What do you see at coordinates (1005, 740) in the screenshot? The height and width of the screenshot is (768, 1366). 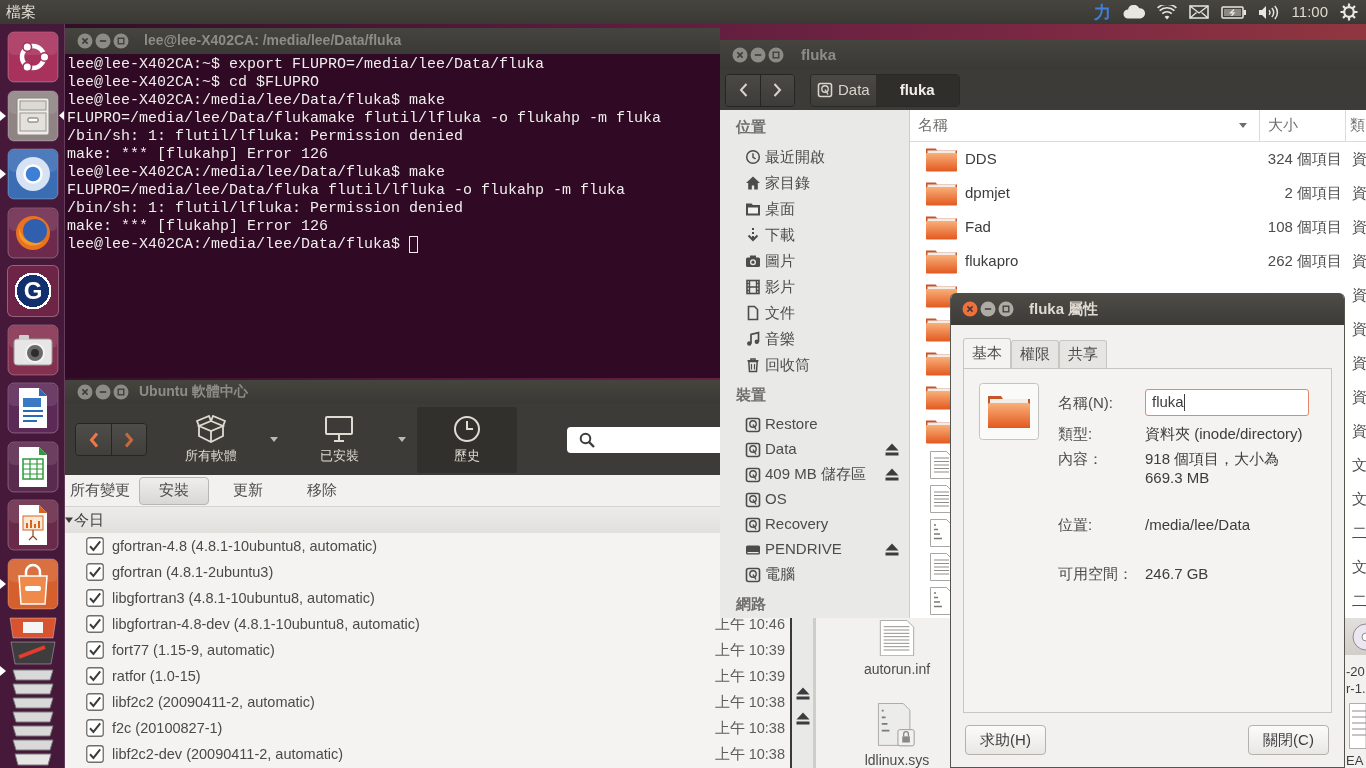 I see `dialog-button: 求助(H)` at bounding box center [1005, 740].